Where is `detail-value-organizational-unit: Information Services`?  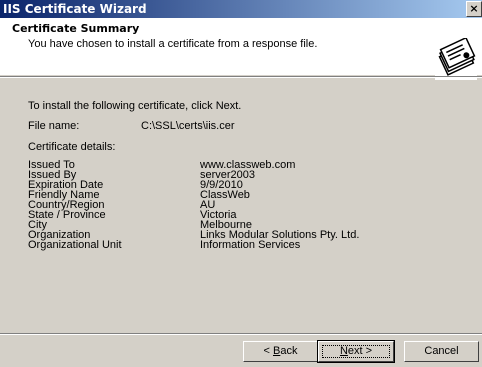
detail-value-organizational-unit: Information Services is located at coordinates (250, 245).